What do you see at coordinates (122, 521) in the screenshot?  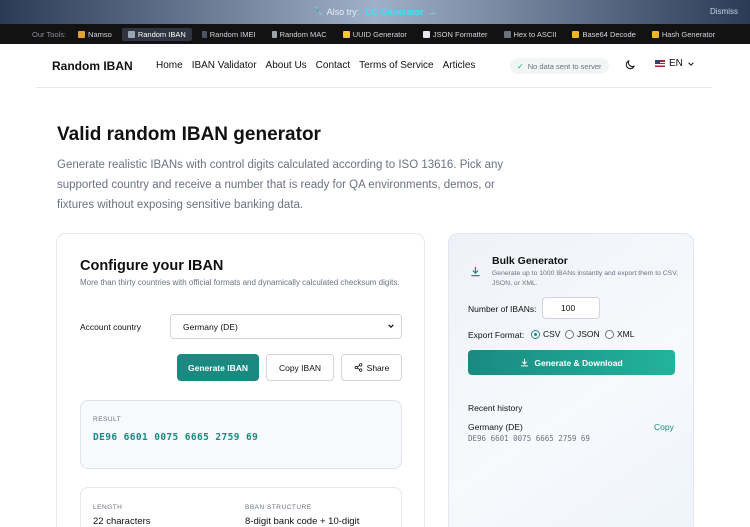 I see `length-value: 22 characters` at bounding box center [122, 521].